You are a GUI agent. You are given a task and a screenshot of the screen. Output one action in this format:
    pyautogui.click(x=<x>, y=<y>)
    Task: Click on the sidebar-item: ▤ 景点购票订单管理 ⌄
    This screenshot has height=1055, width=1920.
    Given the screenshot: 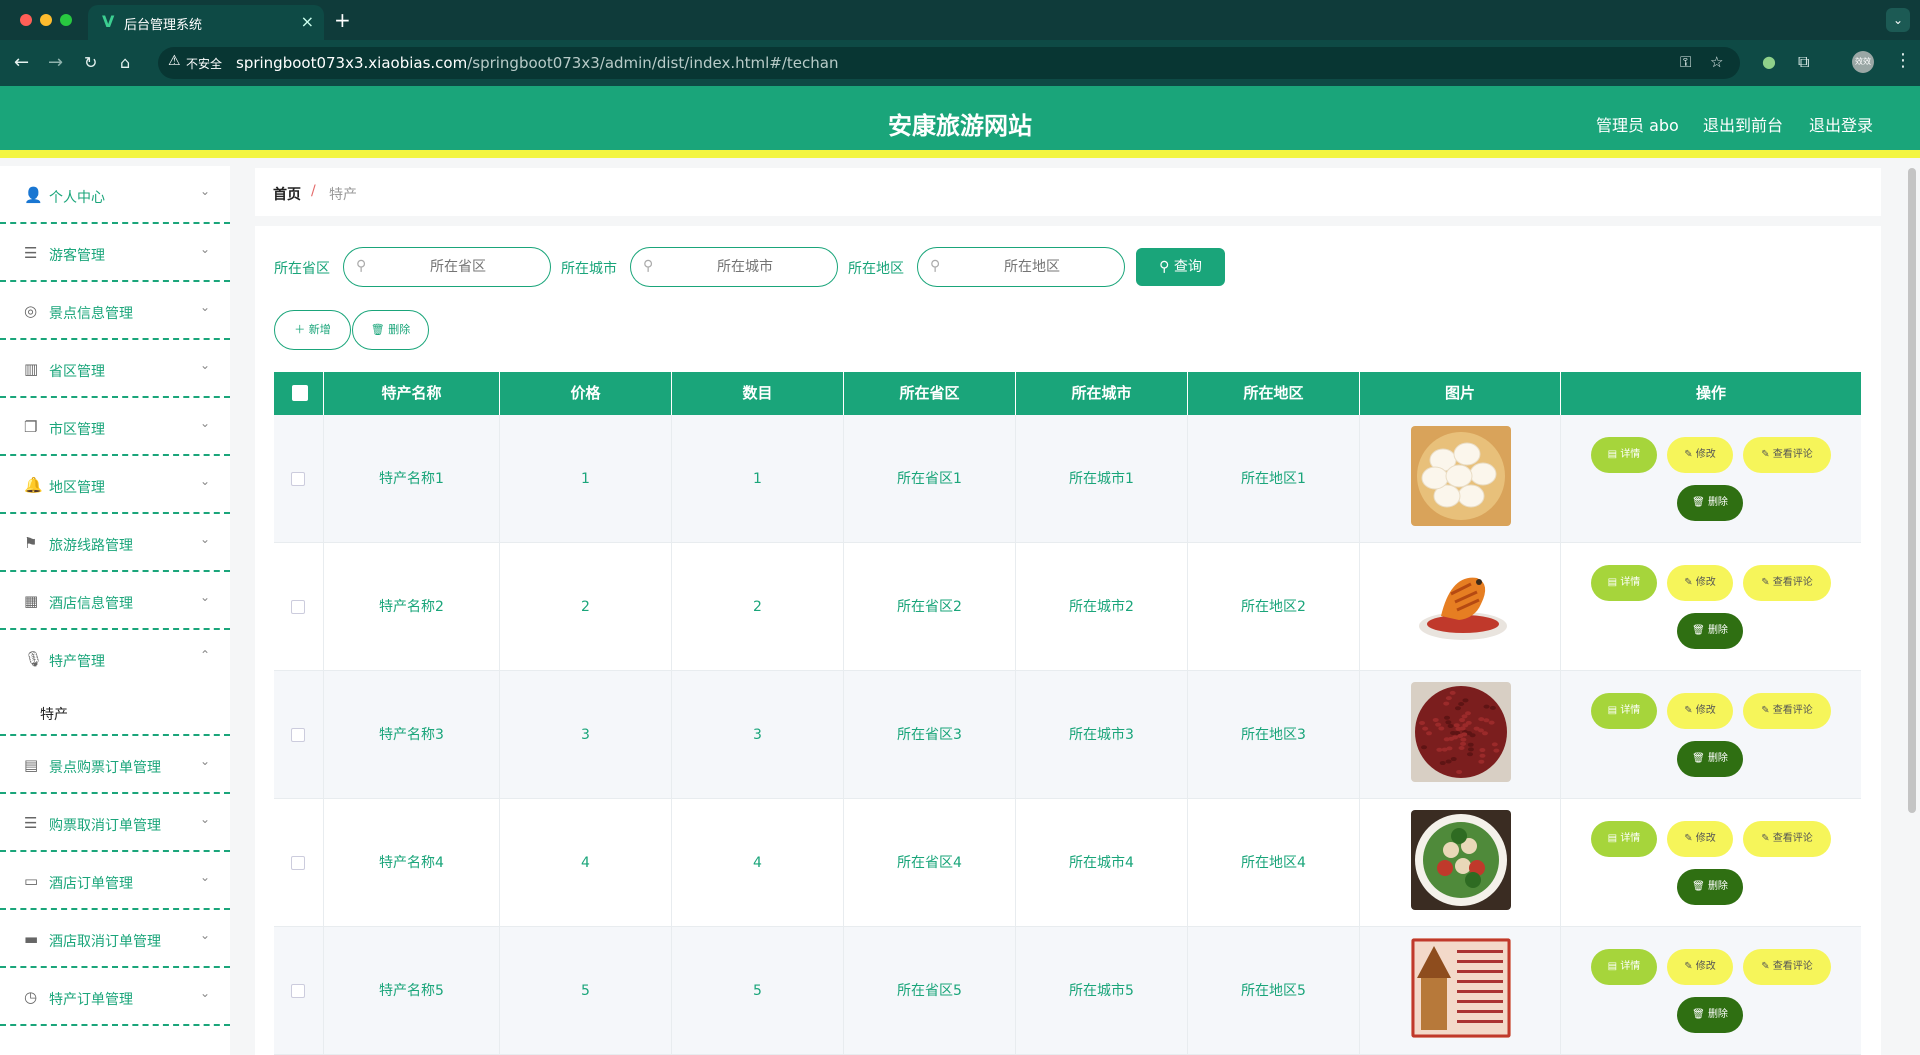 What is the action you would take?
    pyautogui.click(x=115, y=765)
    